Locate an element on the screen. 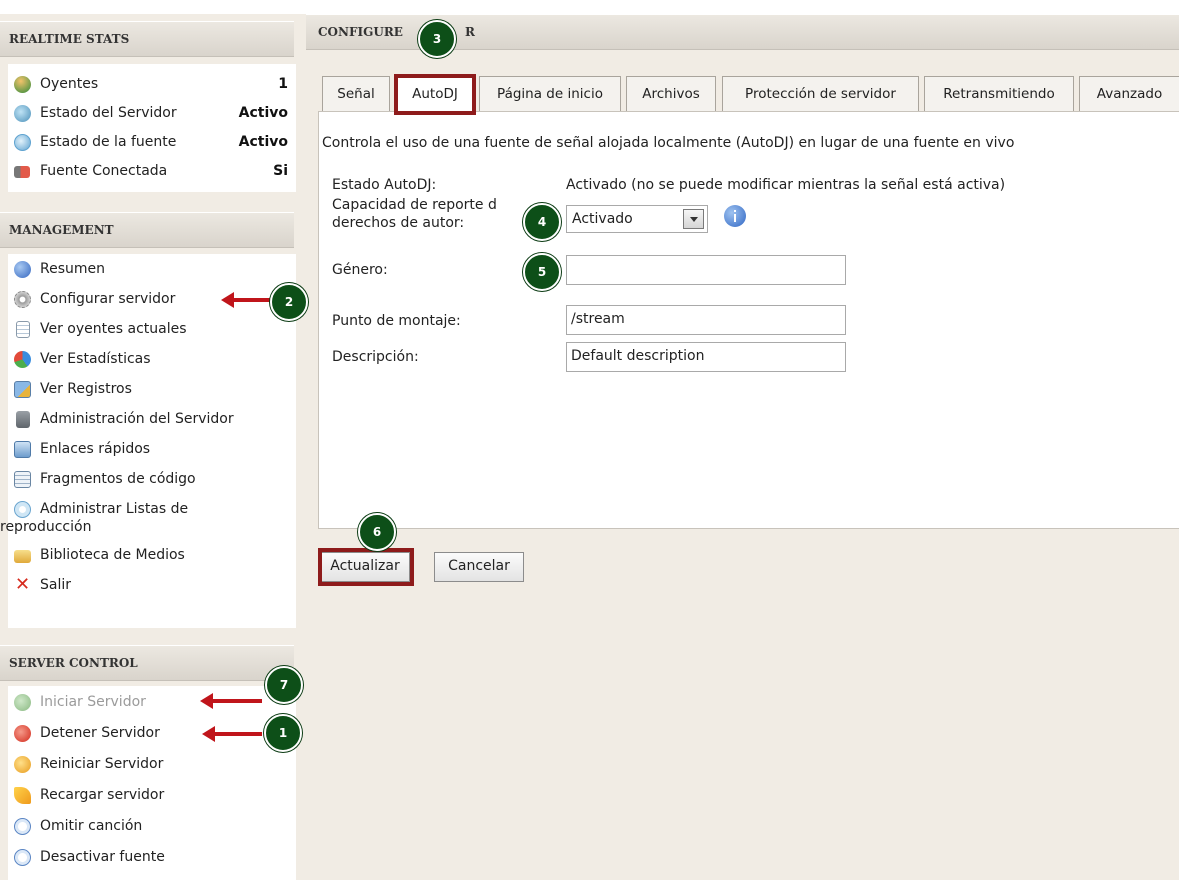 Image resolution: width=1179 pixels, height=880 pixels. log-icon is located at coordinates (22, 389).